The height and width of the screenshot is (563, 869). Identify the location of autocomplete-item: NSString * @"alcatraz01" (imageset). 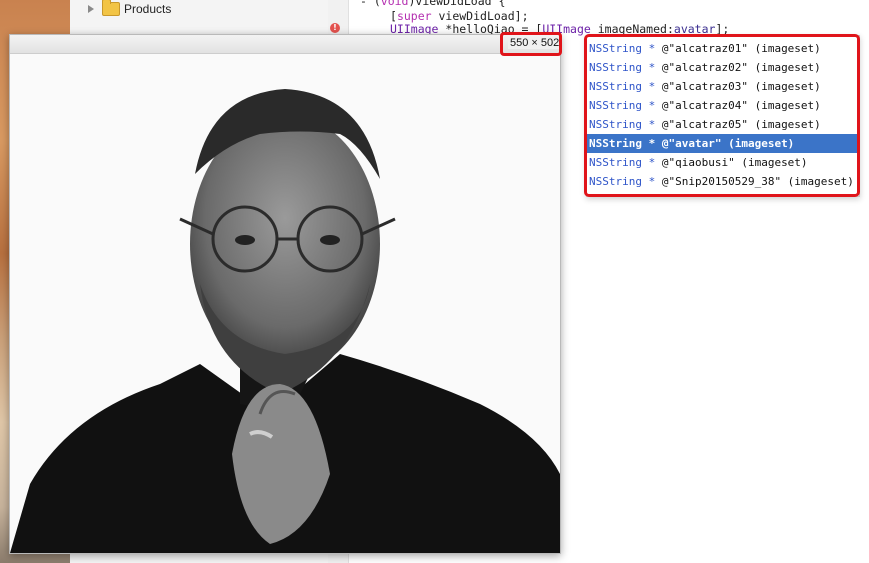
(723, 48).